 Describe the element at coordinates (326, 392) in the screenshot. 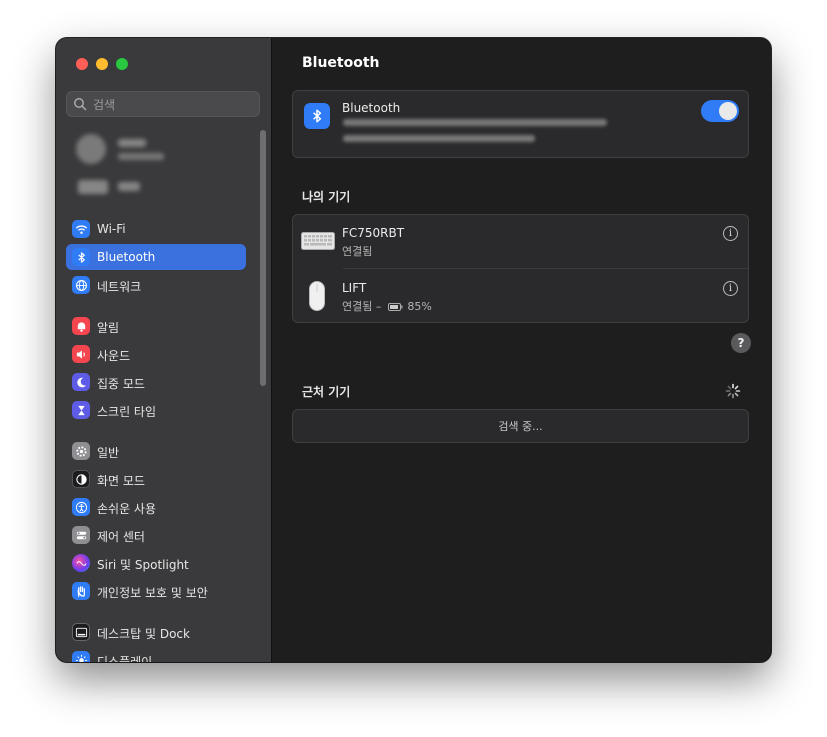

I see `nearby-devices-heading: 근처 기기` at that location.